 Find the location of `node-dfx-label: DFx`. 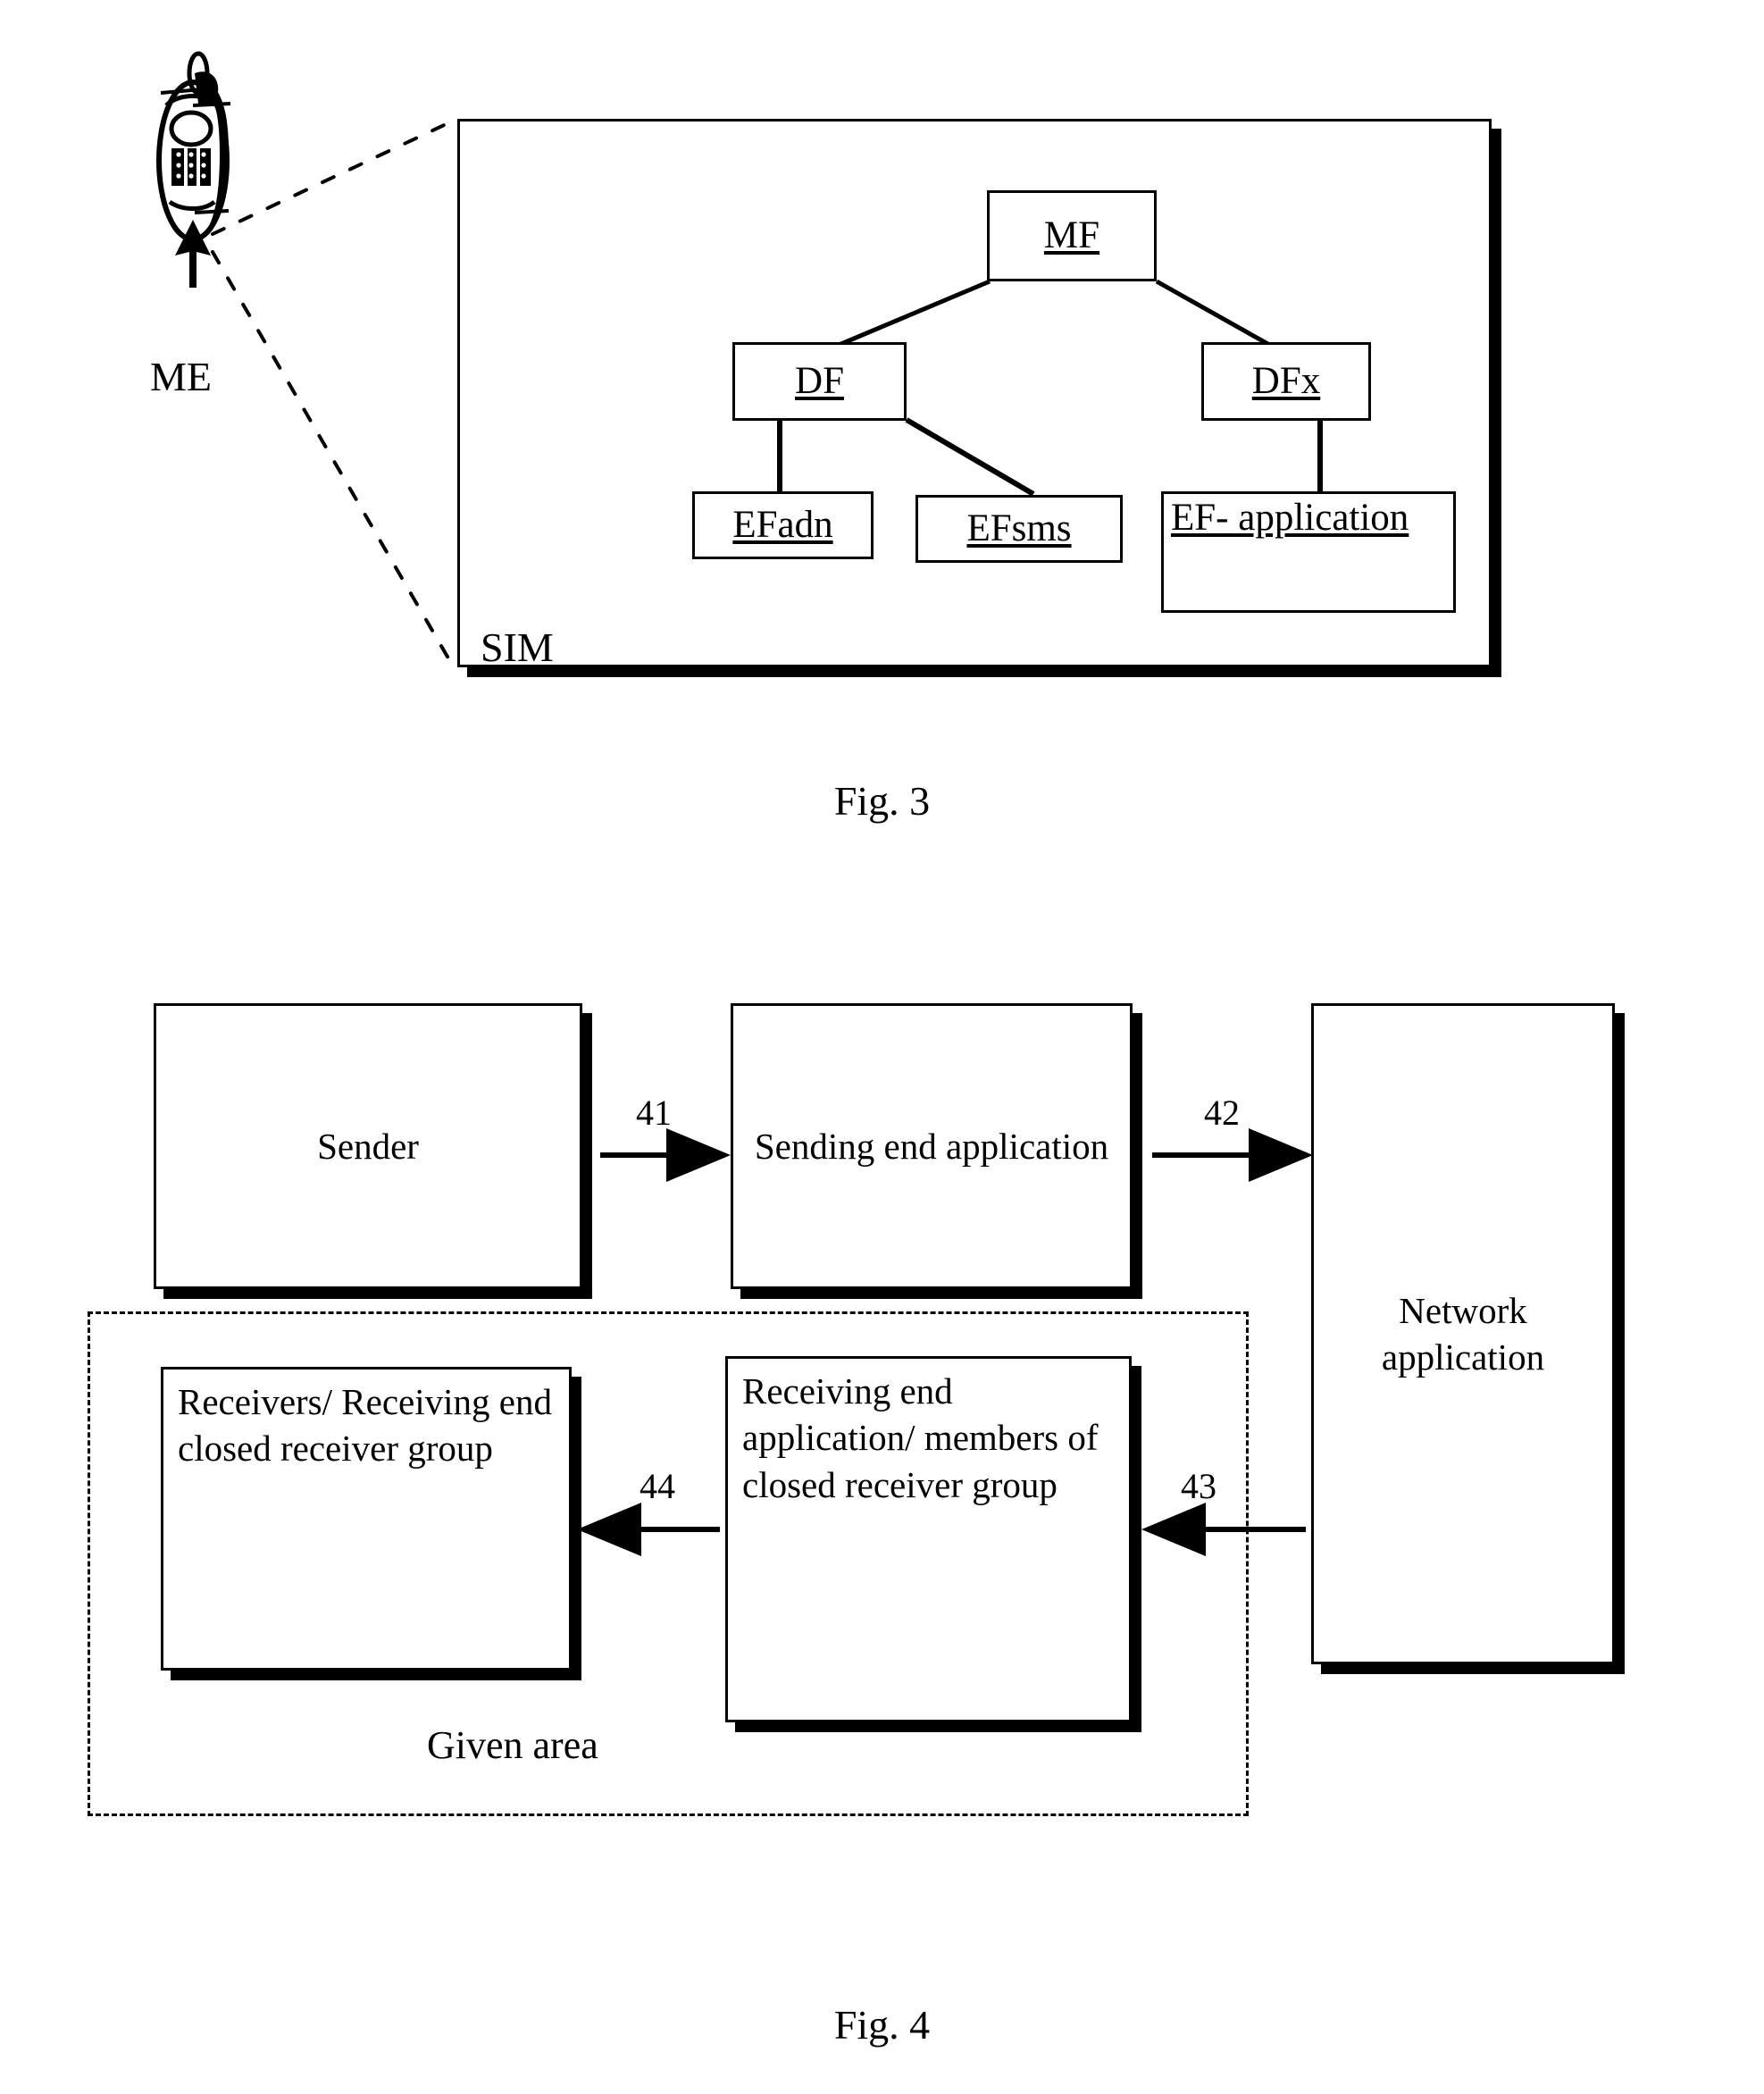

node-dfx-label: DFx is located at coordinates (1286, 381).